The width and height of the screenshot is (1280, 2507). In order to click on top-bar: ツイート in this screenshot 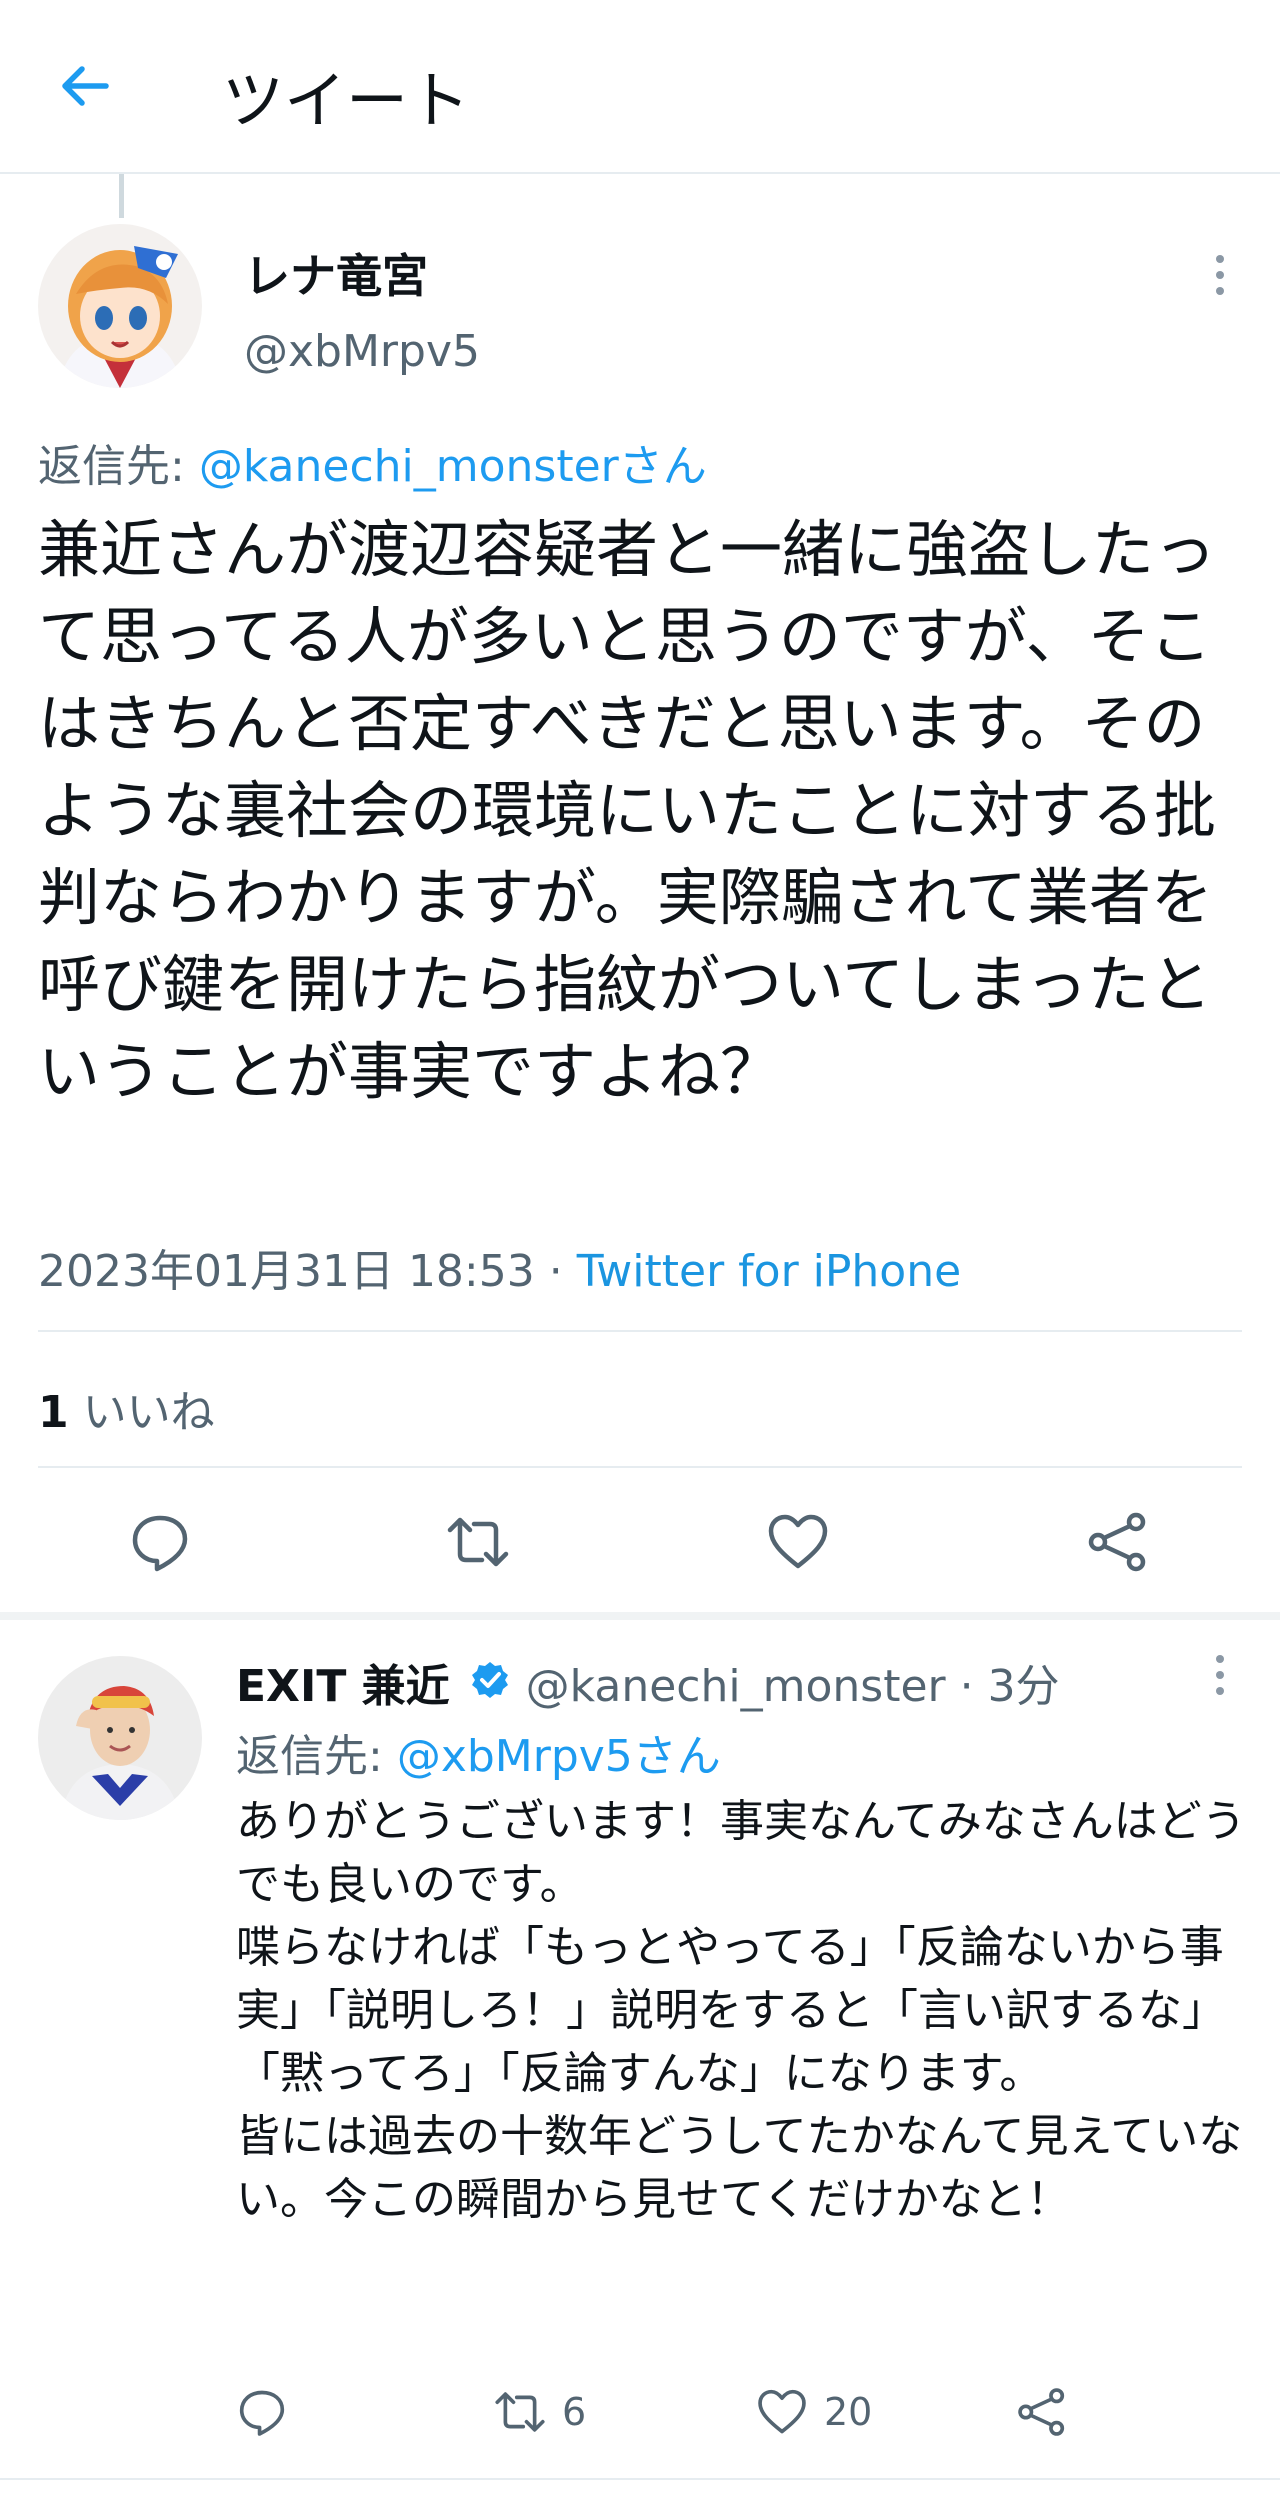, I will do `click(640, 87)`.